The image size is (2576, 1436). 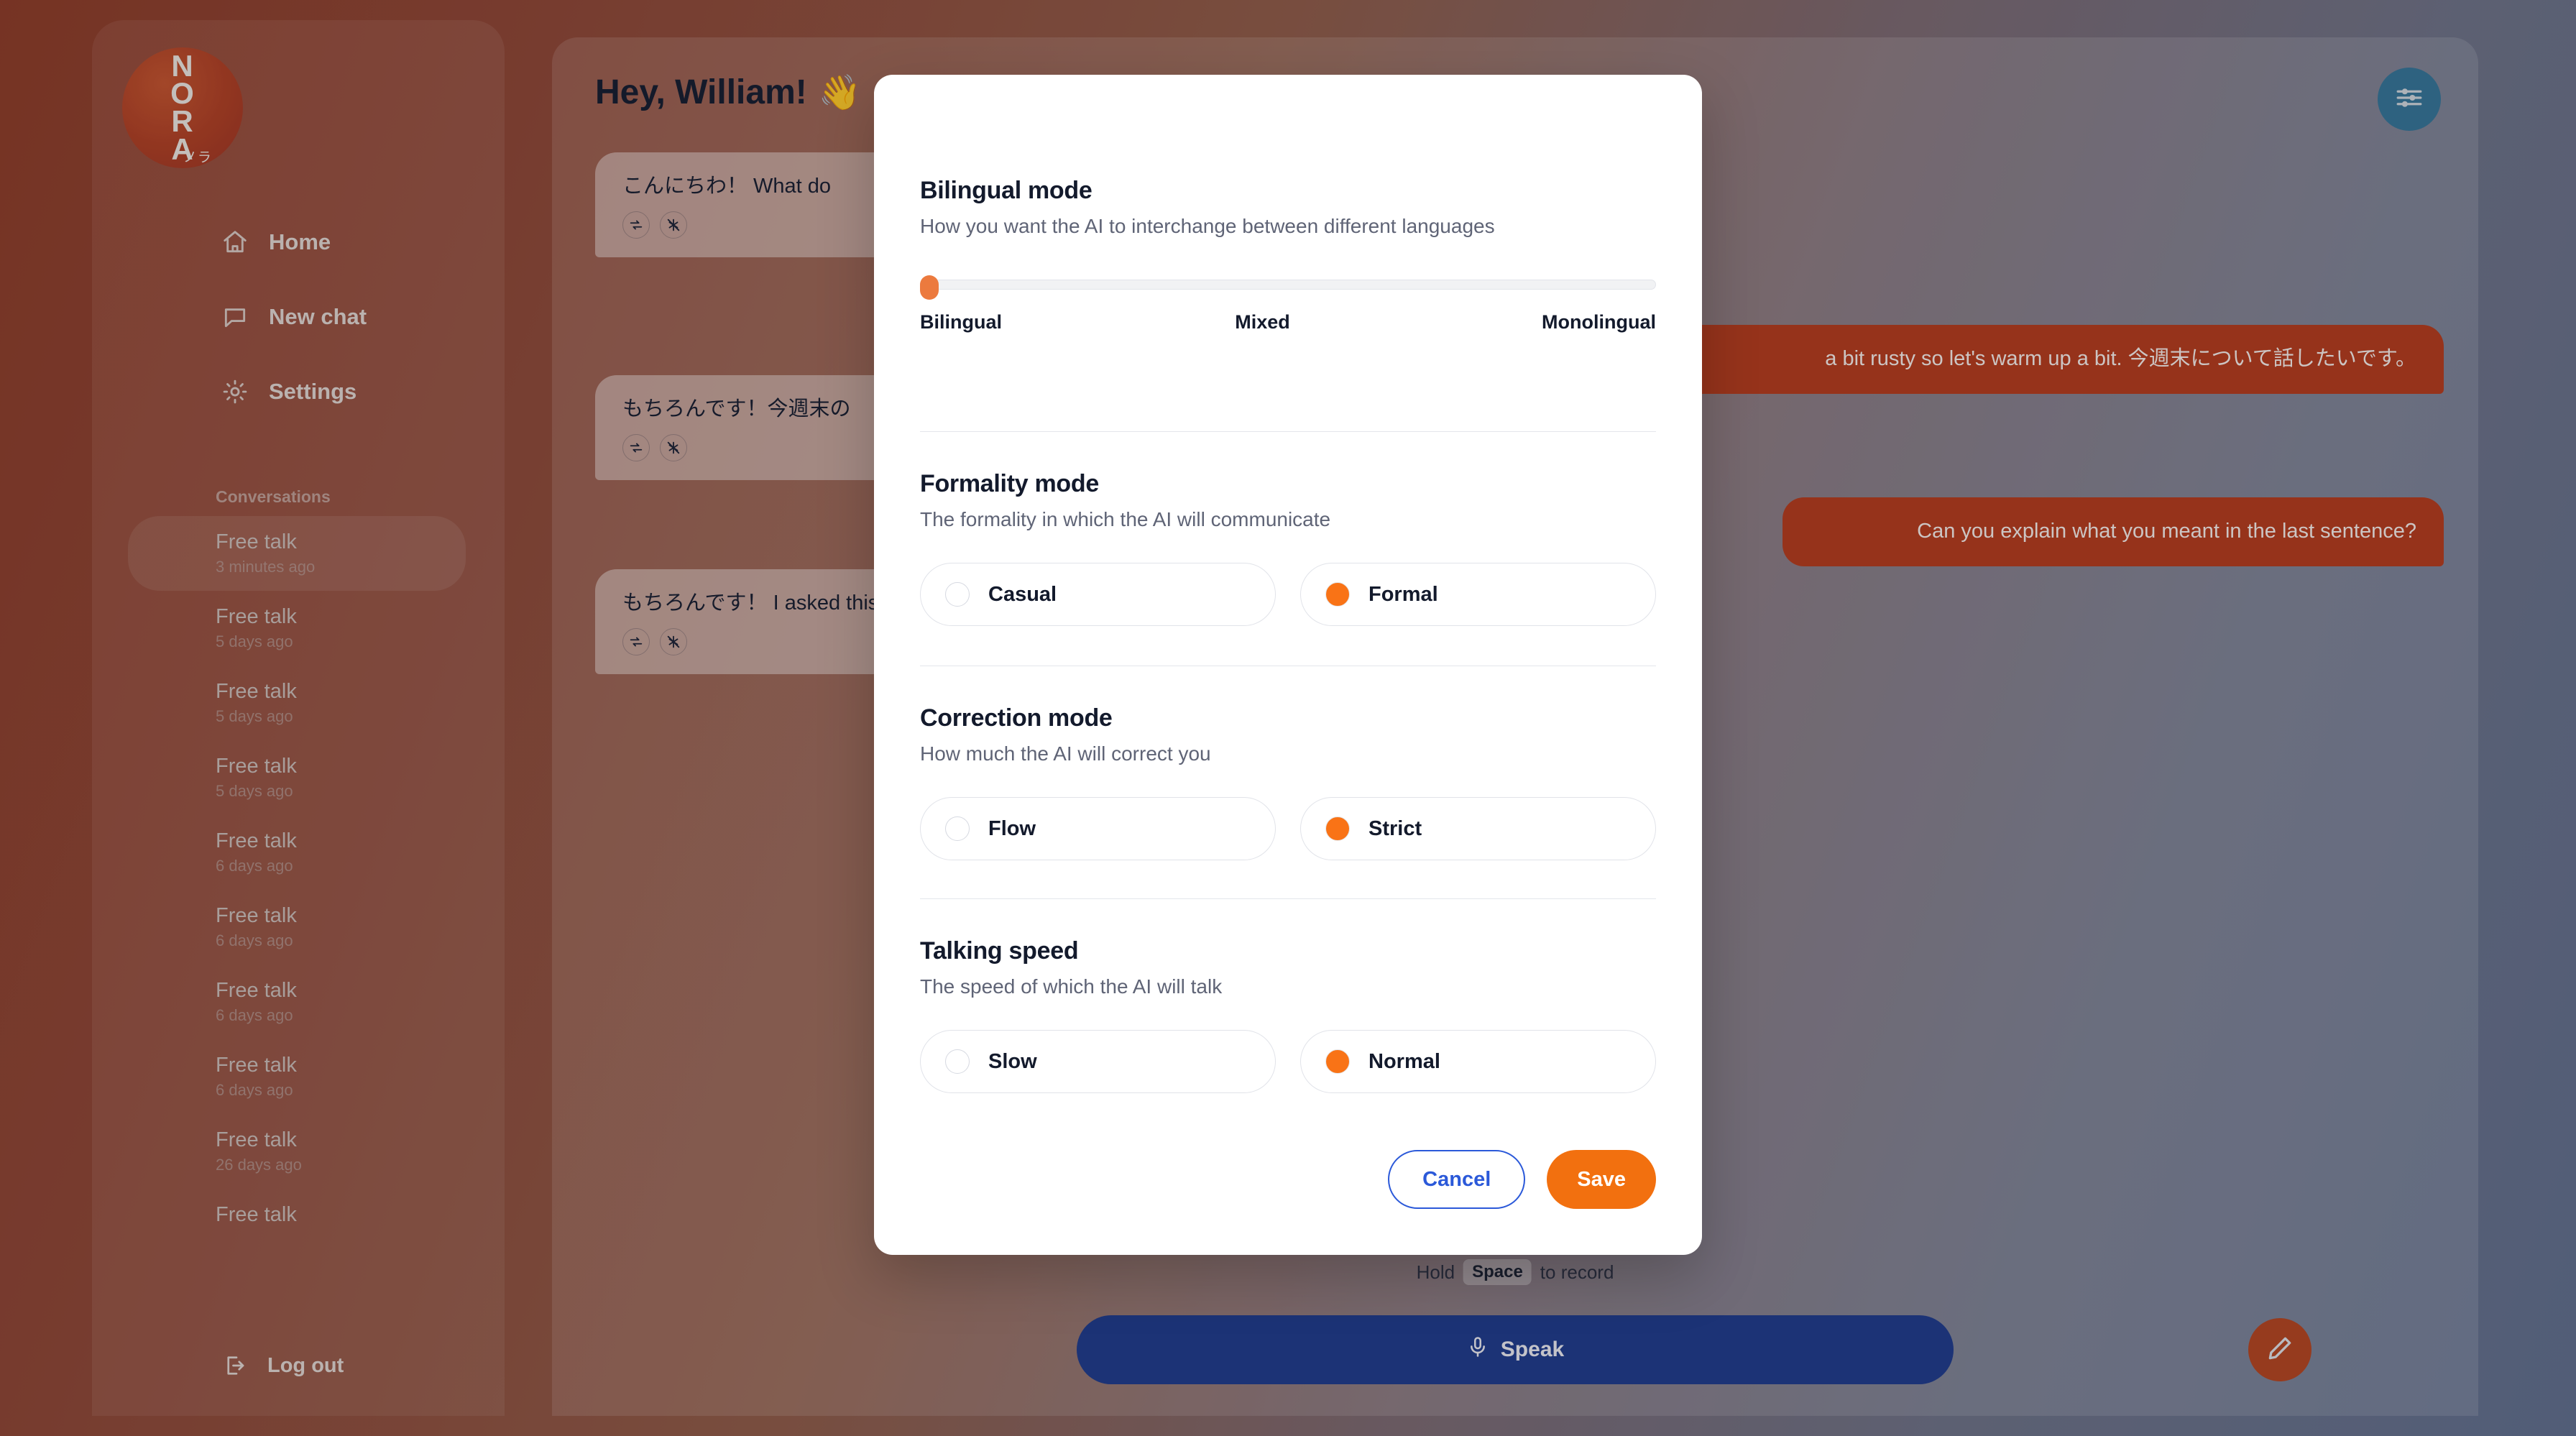 What do you see at coordinates (1478, 1061) in the screenshot?
I see `option-normal: Normal` at bounding box center [1478, 1061].